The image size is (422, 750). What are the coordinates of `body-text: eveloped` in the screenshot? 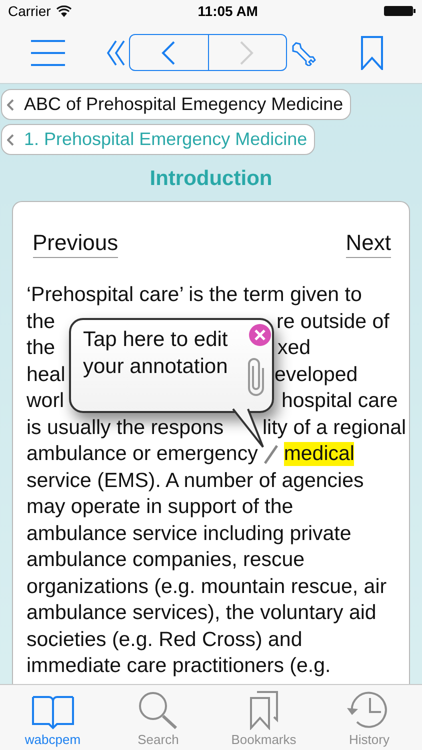 It's located at (316, 375).